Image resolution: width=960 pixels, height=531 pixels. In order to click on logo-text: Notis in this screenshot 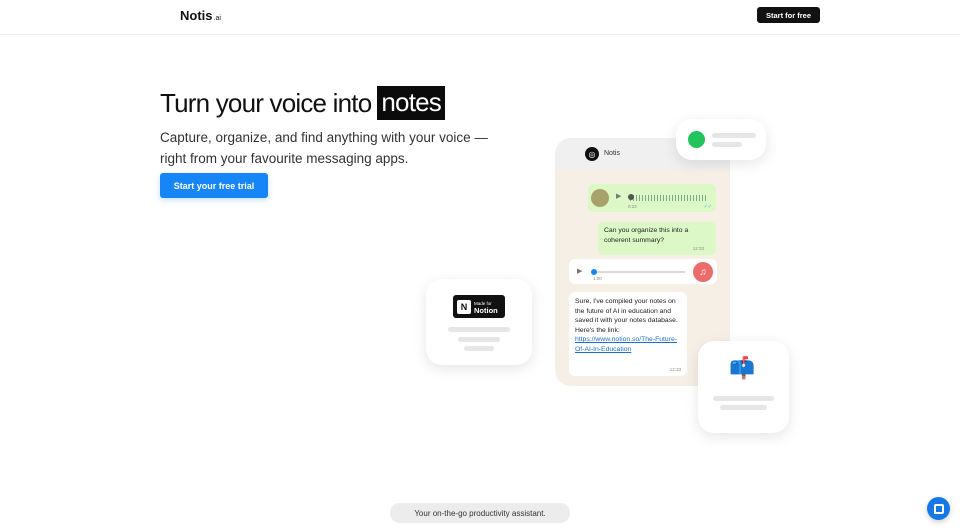, I will do `click(196, 15)`.